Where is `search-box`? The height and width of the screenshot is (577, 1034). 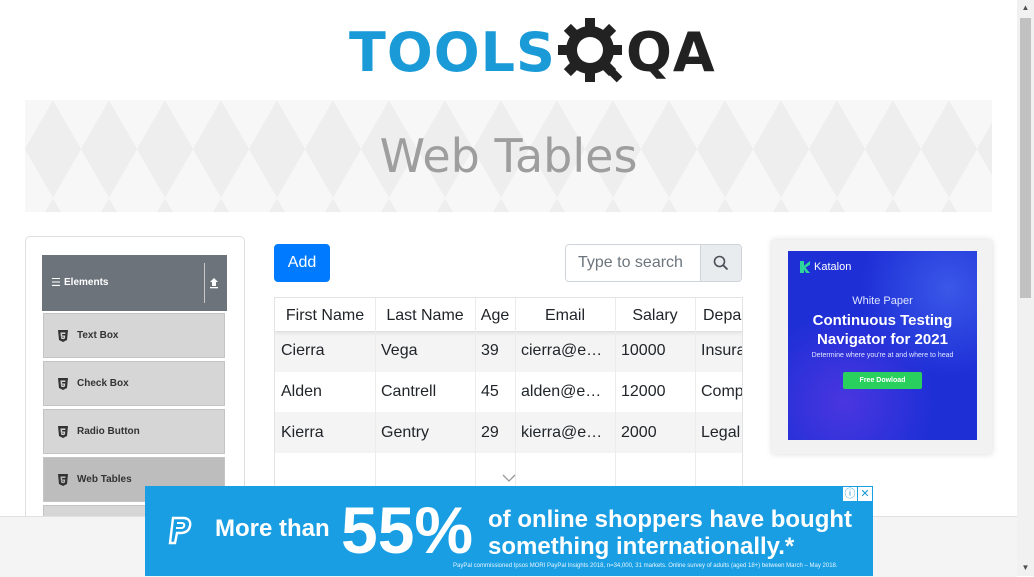 search-box is located at coordinates (653, 263).